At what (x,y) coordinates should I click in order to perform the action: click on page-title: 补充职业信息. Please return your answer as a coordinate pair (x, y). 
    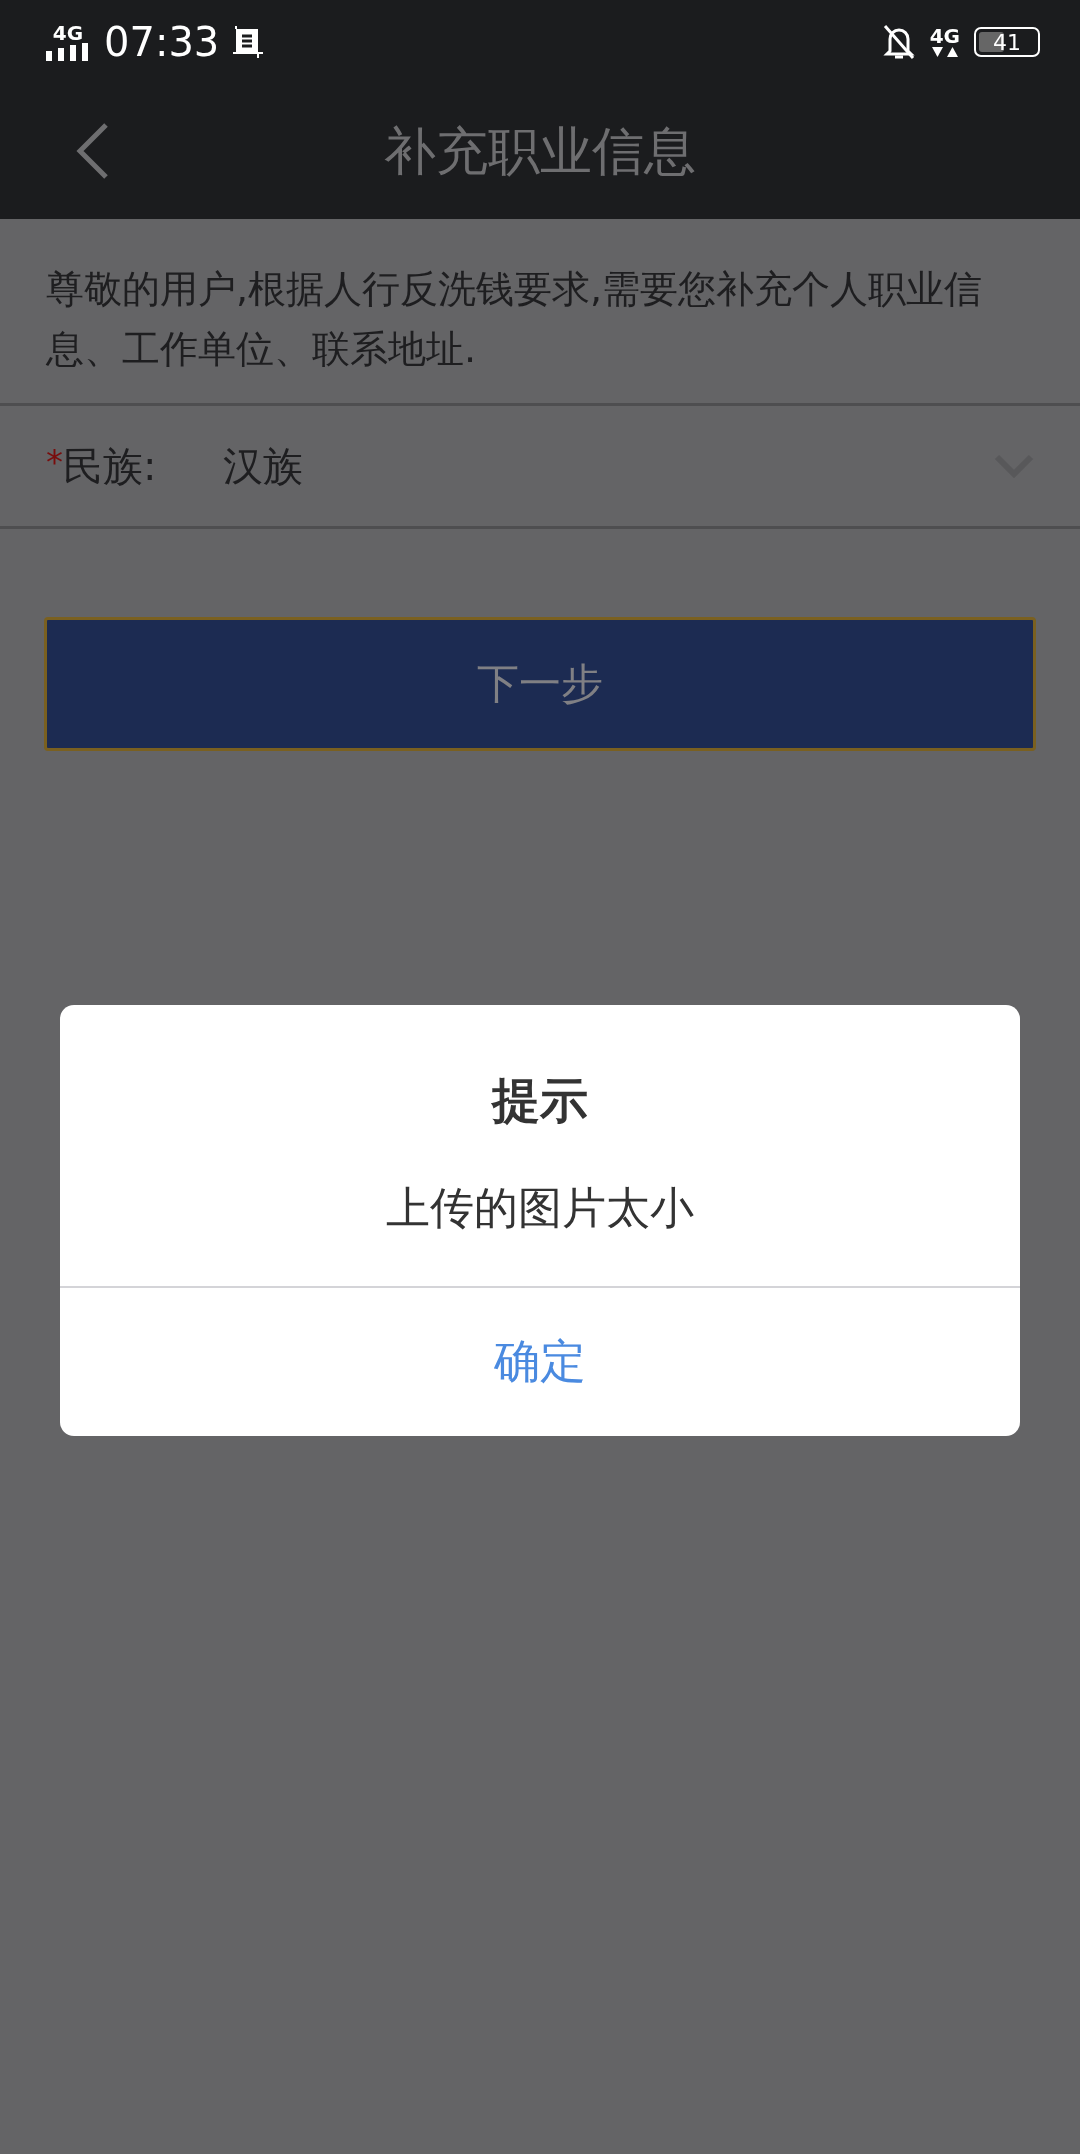
    Looking at the image, I should click on (540, 151).